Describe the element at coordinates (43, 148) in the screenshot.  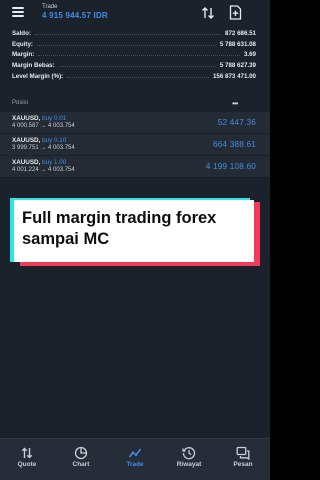
I see `position-prices: 3 999.751 → 4 003.754` at that location.